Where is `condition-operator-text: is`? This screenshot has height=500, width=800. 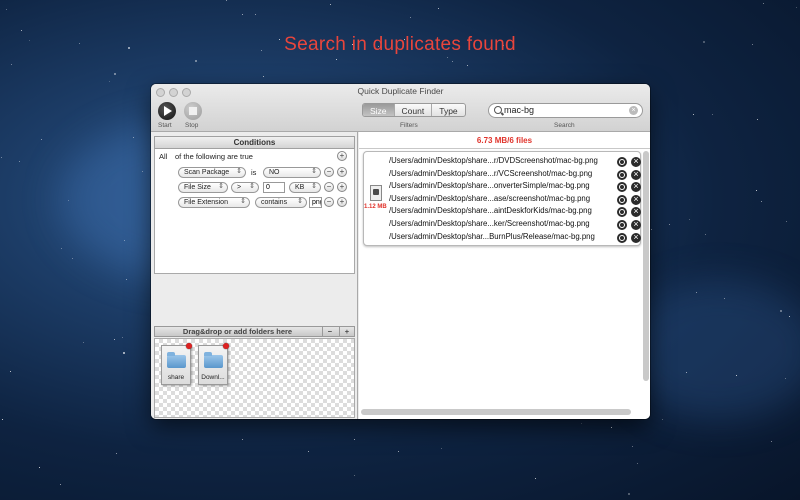 condition-operator-text: is is located at coordinates (254, 172).